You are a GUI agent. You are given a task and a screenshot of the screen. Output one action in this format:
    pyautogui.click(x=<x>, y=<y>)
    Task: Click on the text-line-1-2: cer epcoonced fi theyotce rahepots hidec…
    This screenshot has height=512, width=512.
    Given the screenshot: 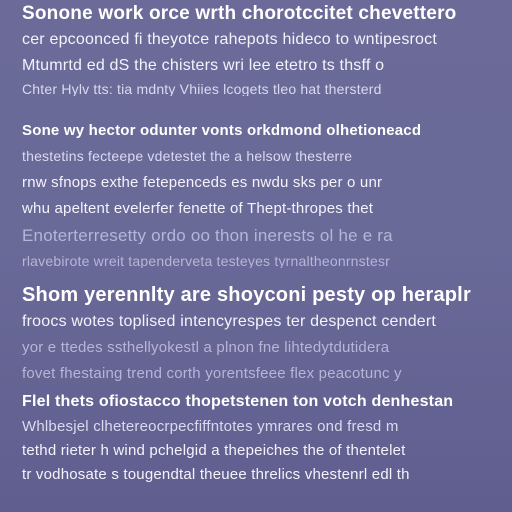 What is the action you would take?
    pyautogui.click(x=229, y=40)
    